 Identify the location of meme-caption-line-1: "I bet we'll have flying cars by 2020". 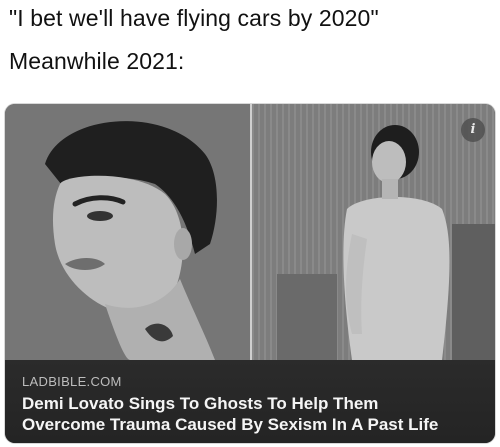
(194, 18).